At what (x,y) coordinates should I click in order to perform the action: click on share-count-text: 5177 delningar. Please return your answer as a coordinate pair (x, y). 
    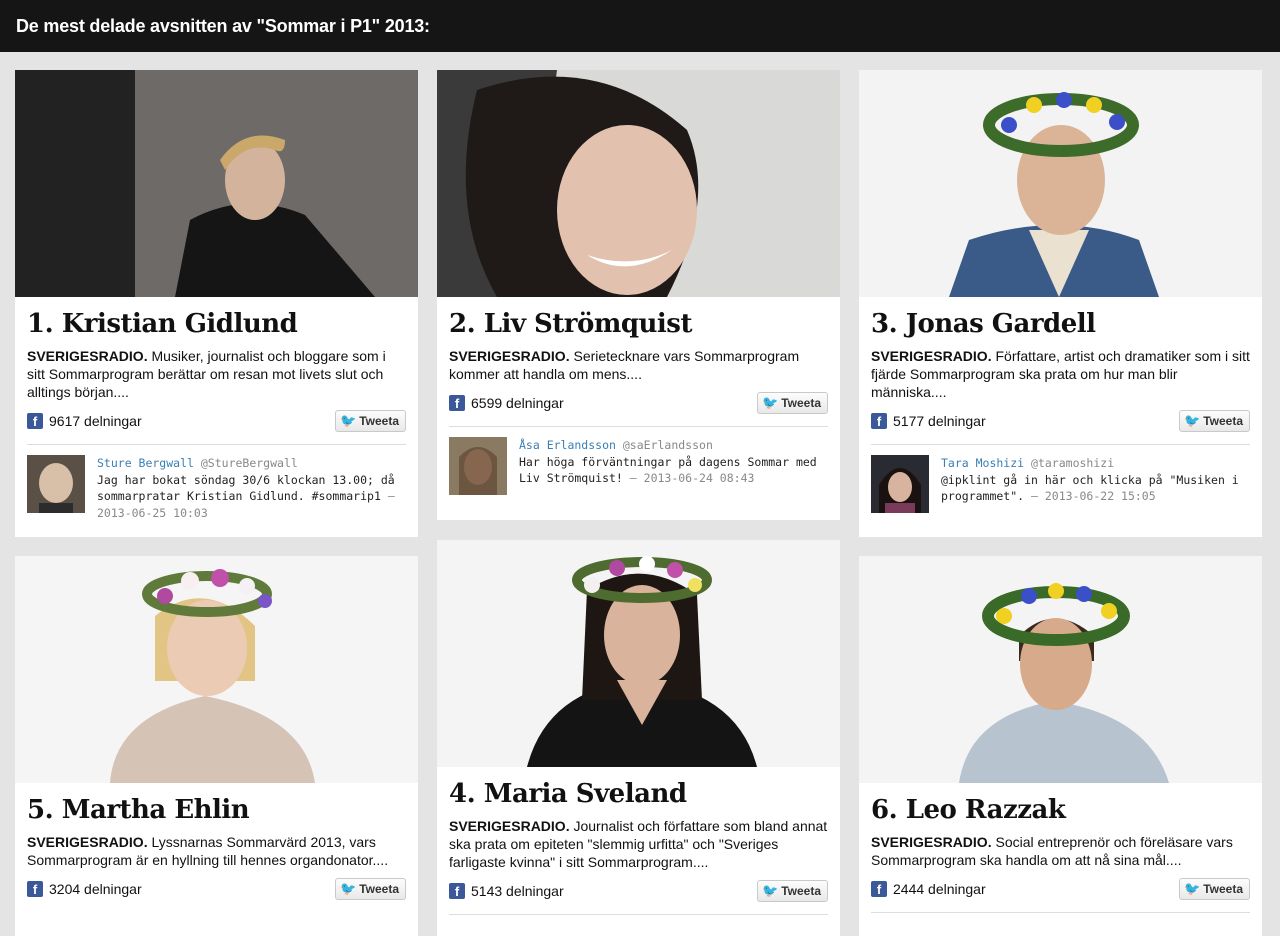
    Looking at the image, I should click on (939, 421).